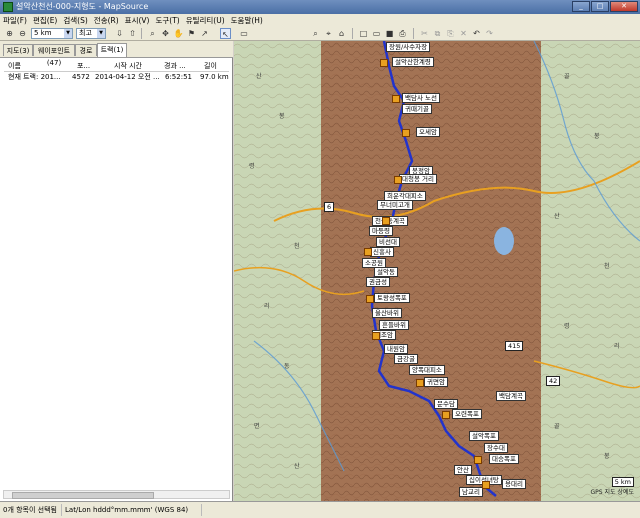 Image resolution: width=640 pixels, height=518 pixels. I want to click on device-send-icon: ⇧, so click(132, 33).